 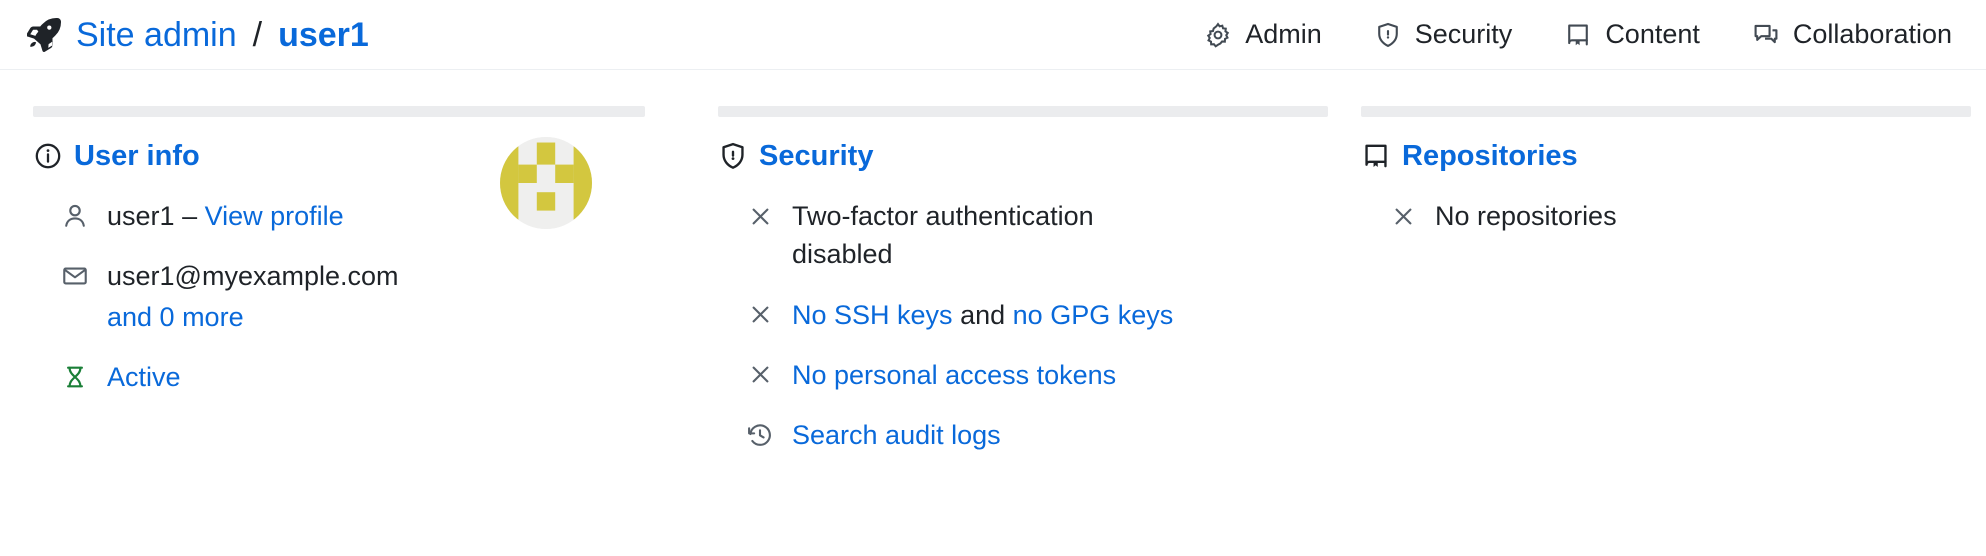 I want to click on list-item: No SSH keys and no GPG keys, so click(x=1023, y=315).